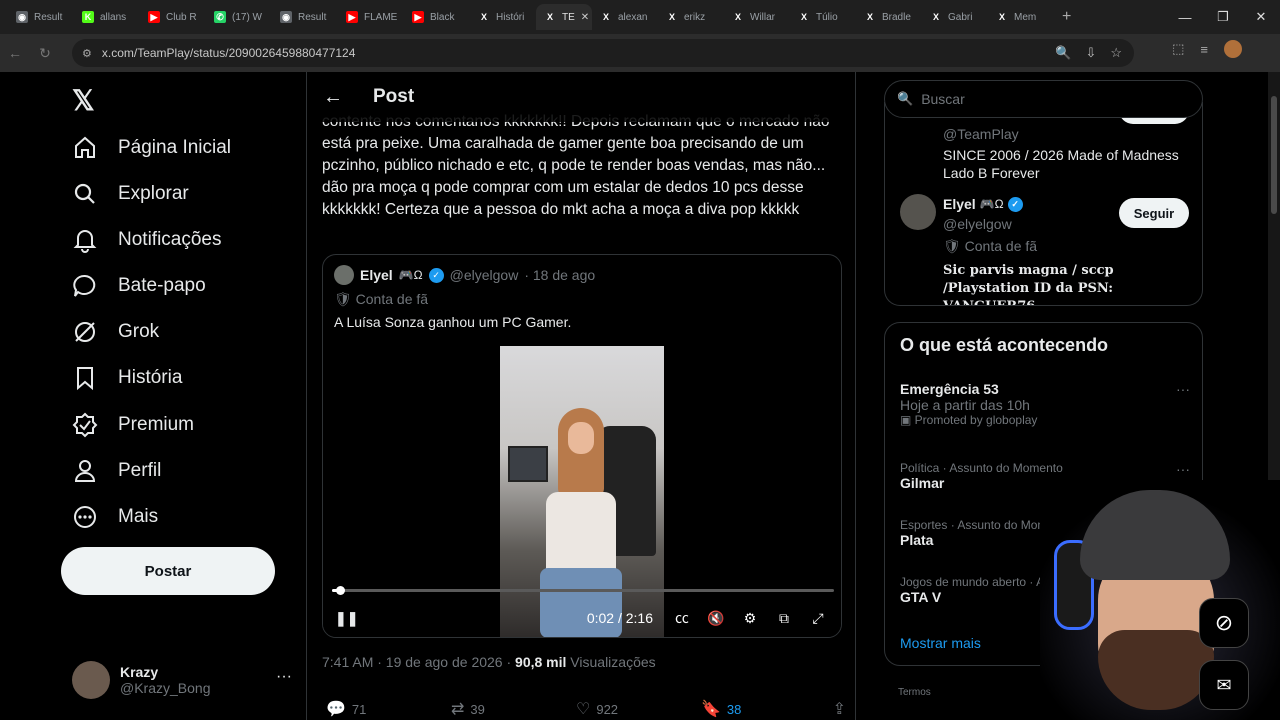 Image resolution: width=1280 pixels, height=720 pixels. Describe the element at coordinates (115, 517) in the screenshot. I see `sidebar-item-mais: Mais` at that location.